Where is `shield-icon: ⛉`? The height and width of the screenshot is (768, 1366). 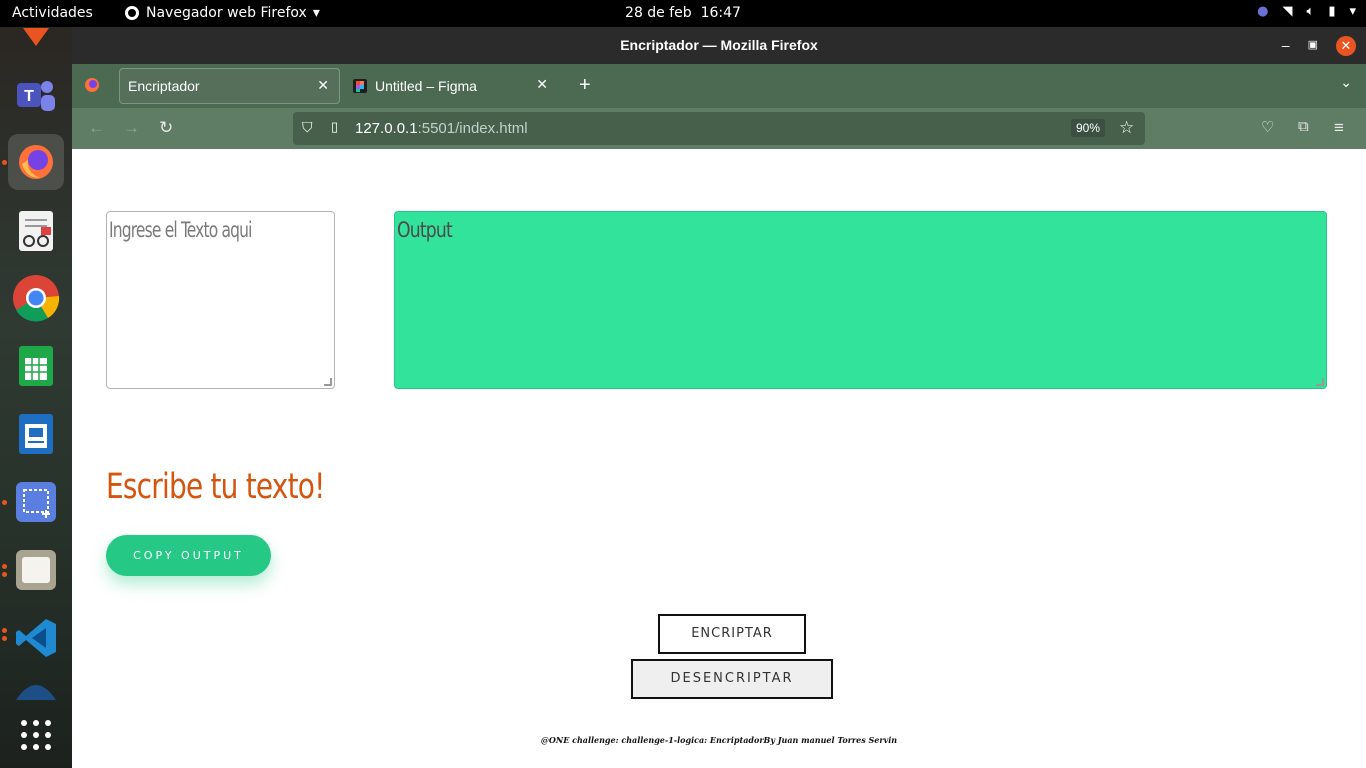 shield-icon: ⛉ is located at coordinates (307, 127).